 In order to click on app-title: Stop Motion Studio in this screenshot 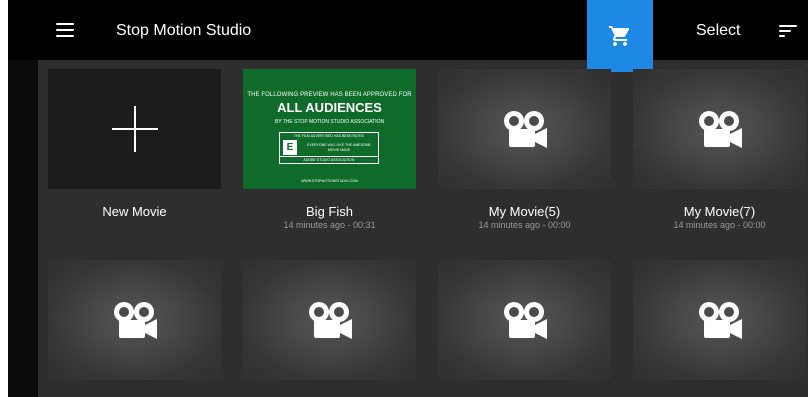, I will do `click(184, 30)`.